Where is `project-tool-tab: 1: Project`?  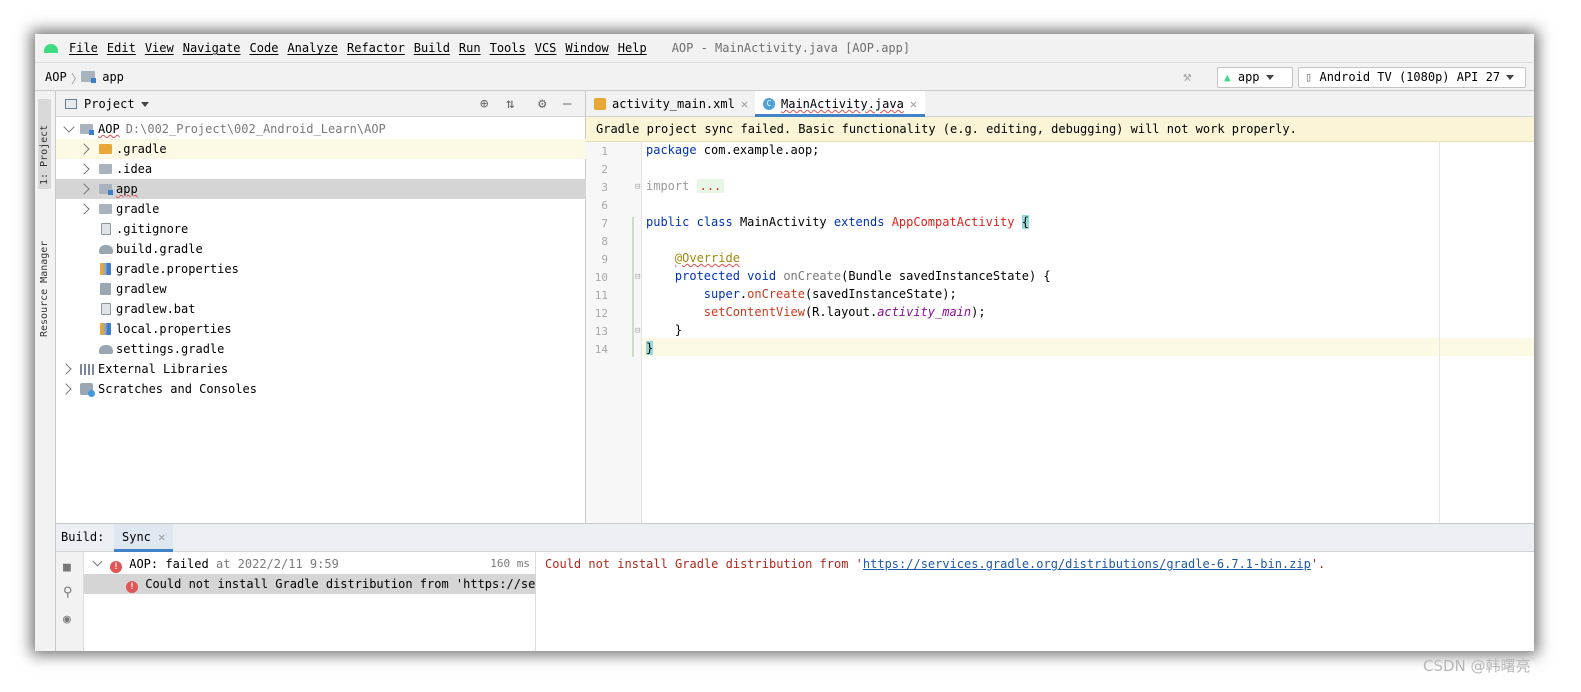 project-tool-tab: 1: Project is located at coordinates (44, 144).